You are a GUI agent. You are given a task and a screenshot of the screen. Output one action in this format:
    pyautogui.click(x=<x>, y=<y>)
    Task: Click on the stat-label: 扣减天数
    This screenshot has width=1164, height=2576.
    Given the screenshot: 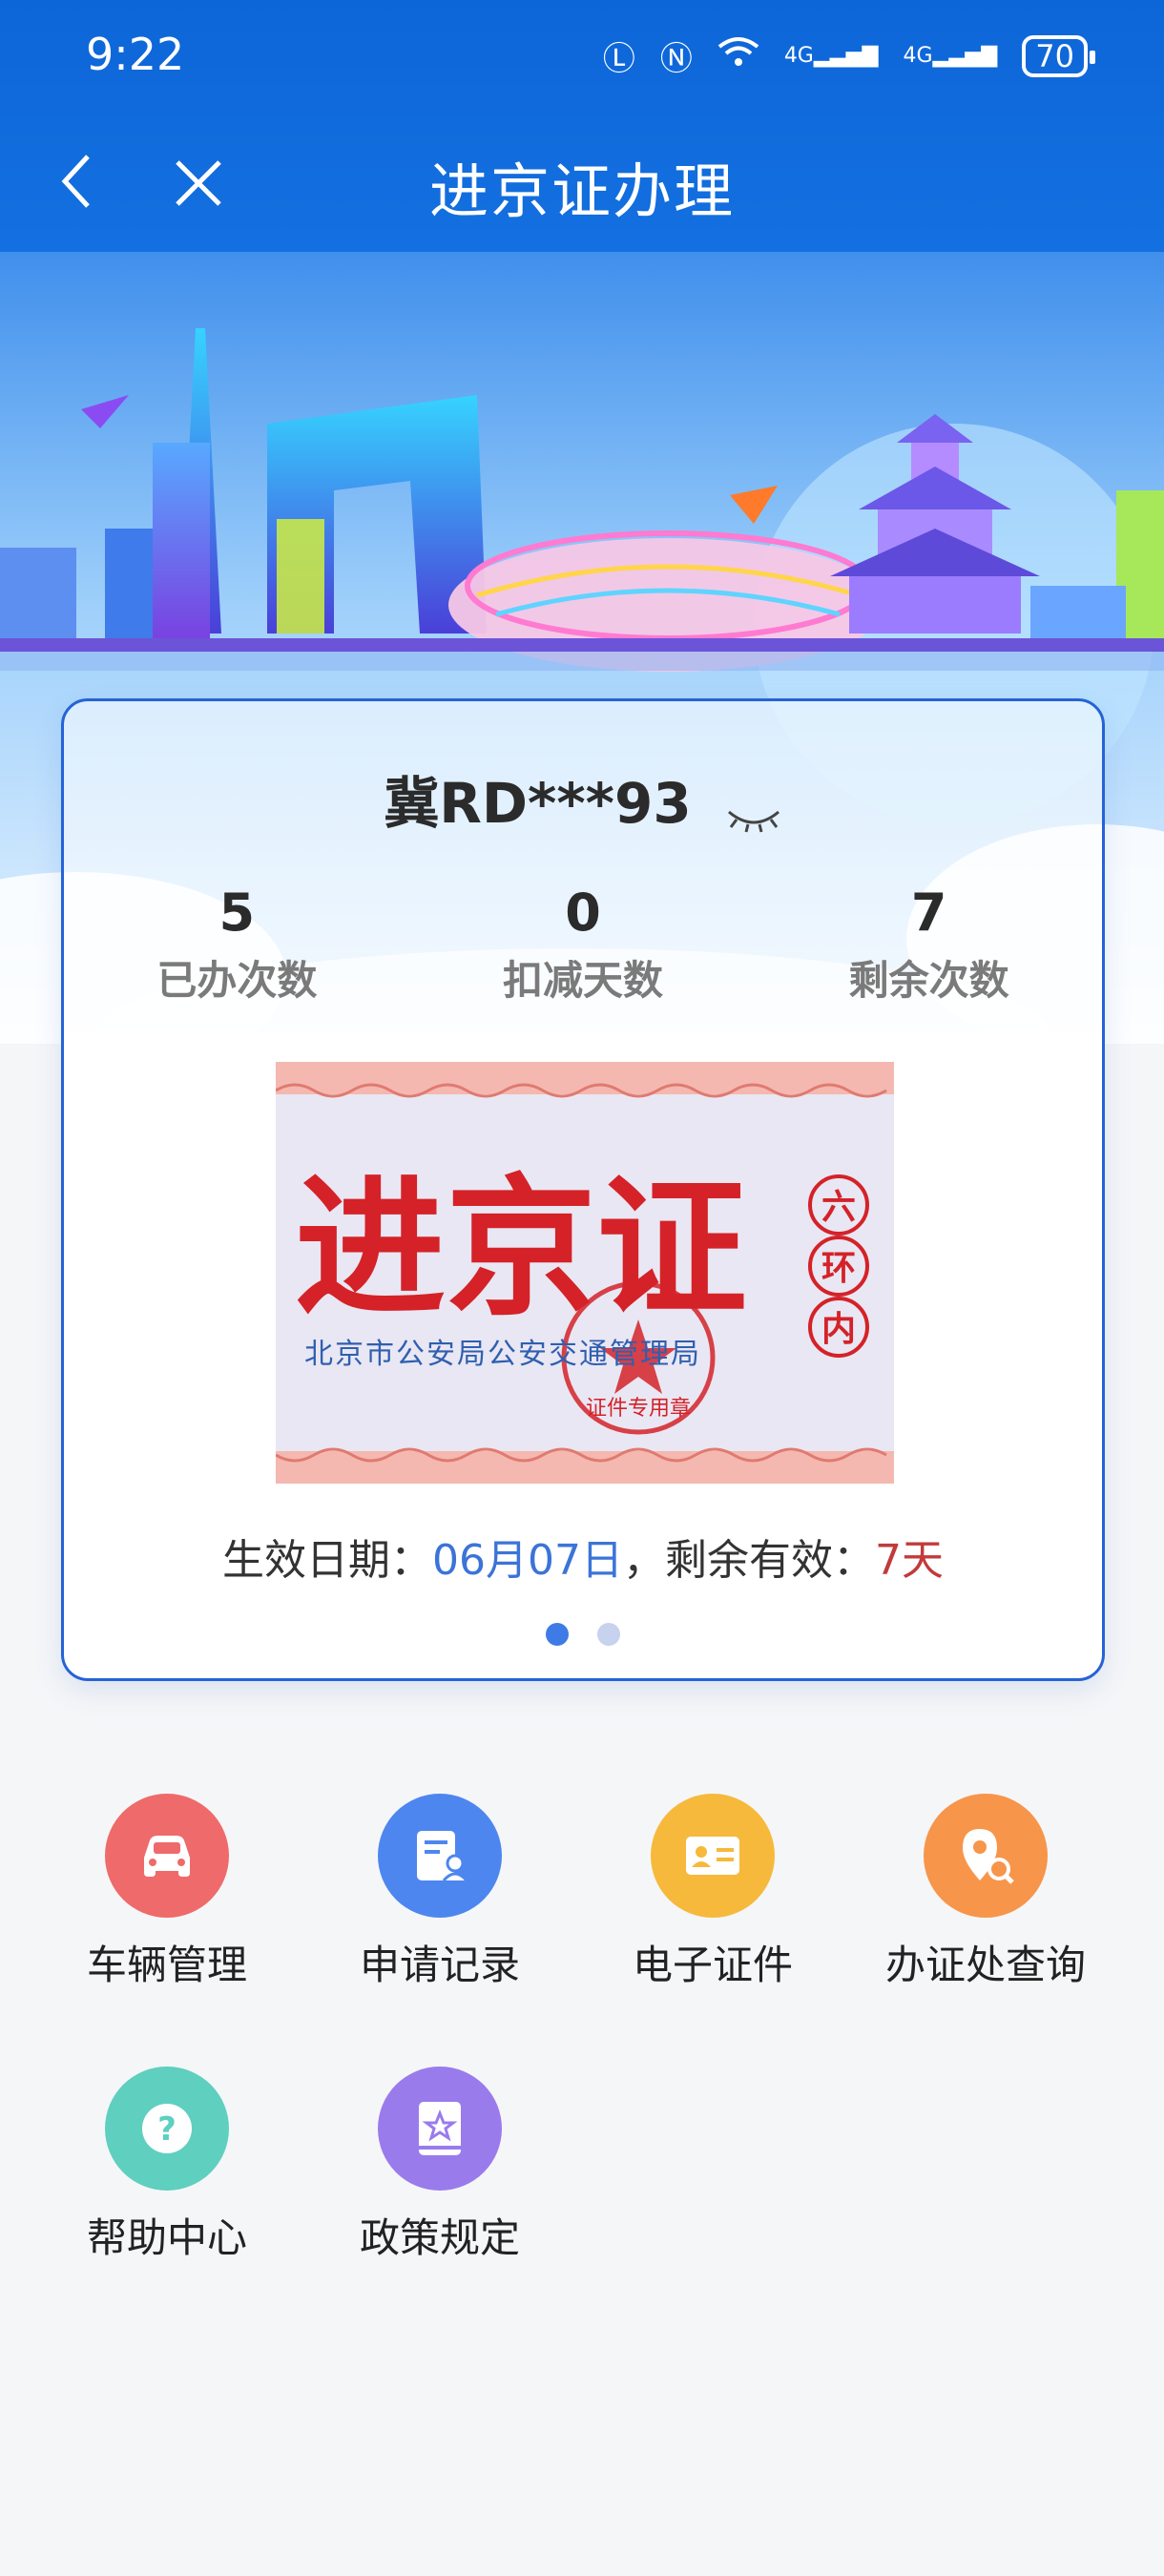 What is the action you would take?
    pyautogui.click(x=583, y=980)
    